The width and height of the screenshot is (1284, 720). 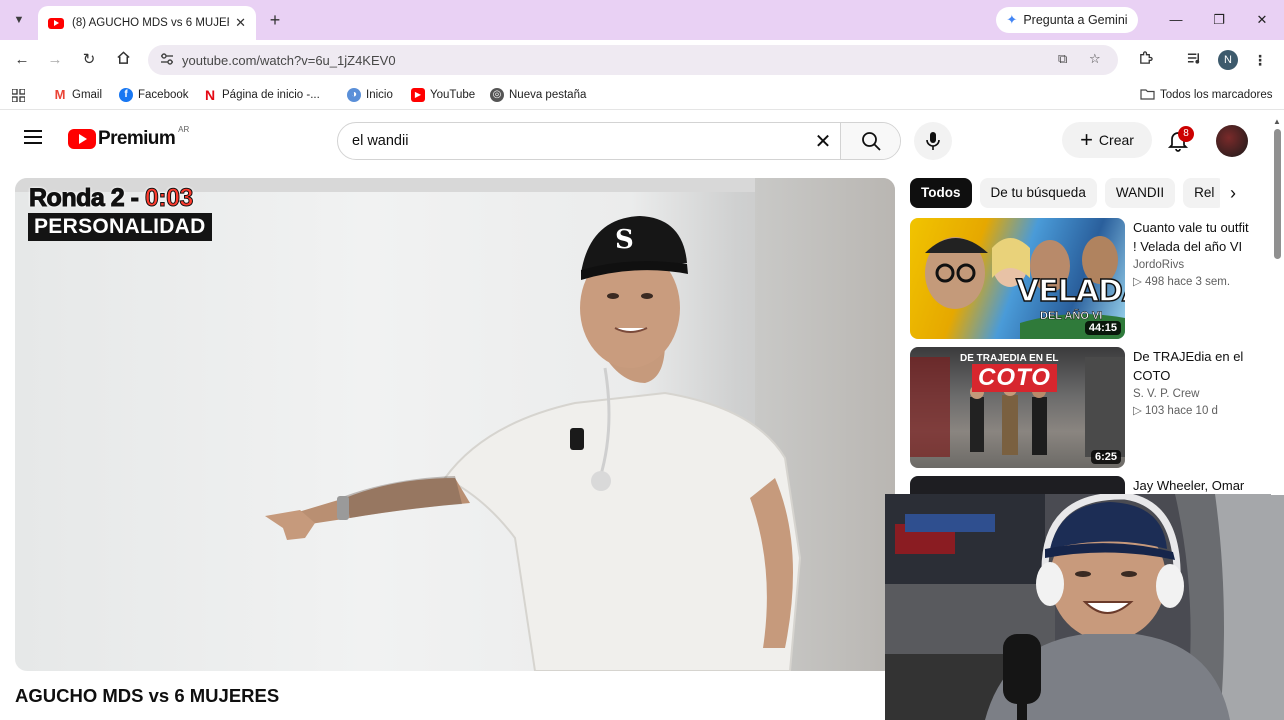 I want to click on chrome-menu-icon: ⋮, so click(x=1260, y=60).